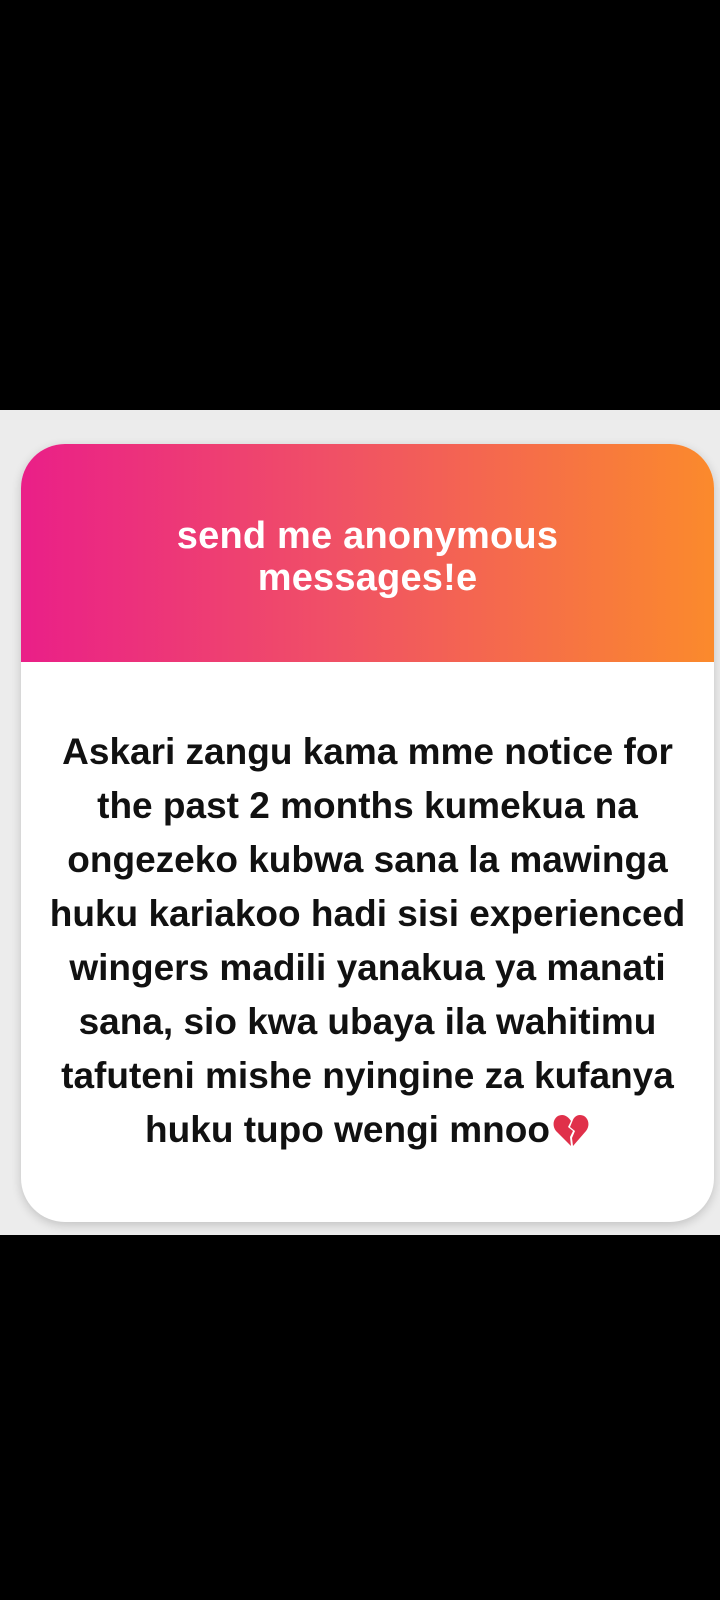 The image size is (720, 1600). I want to click on broken-heart-icon, so click(571, 1130).